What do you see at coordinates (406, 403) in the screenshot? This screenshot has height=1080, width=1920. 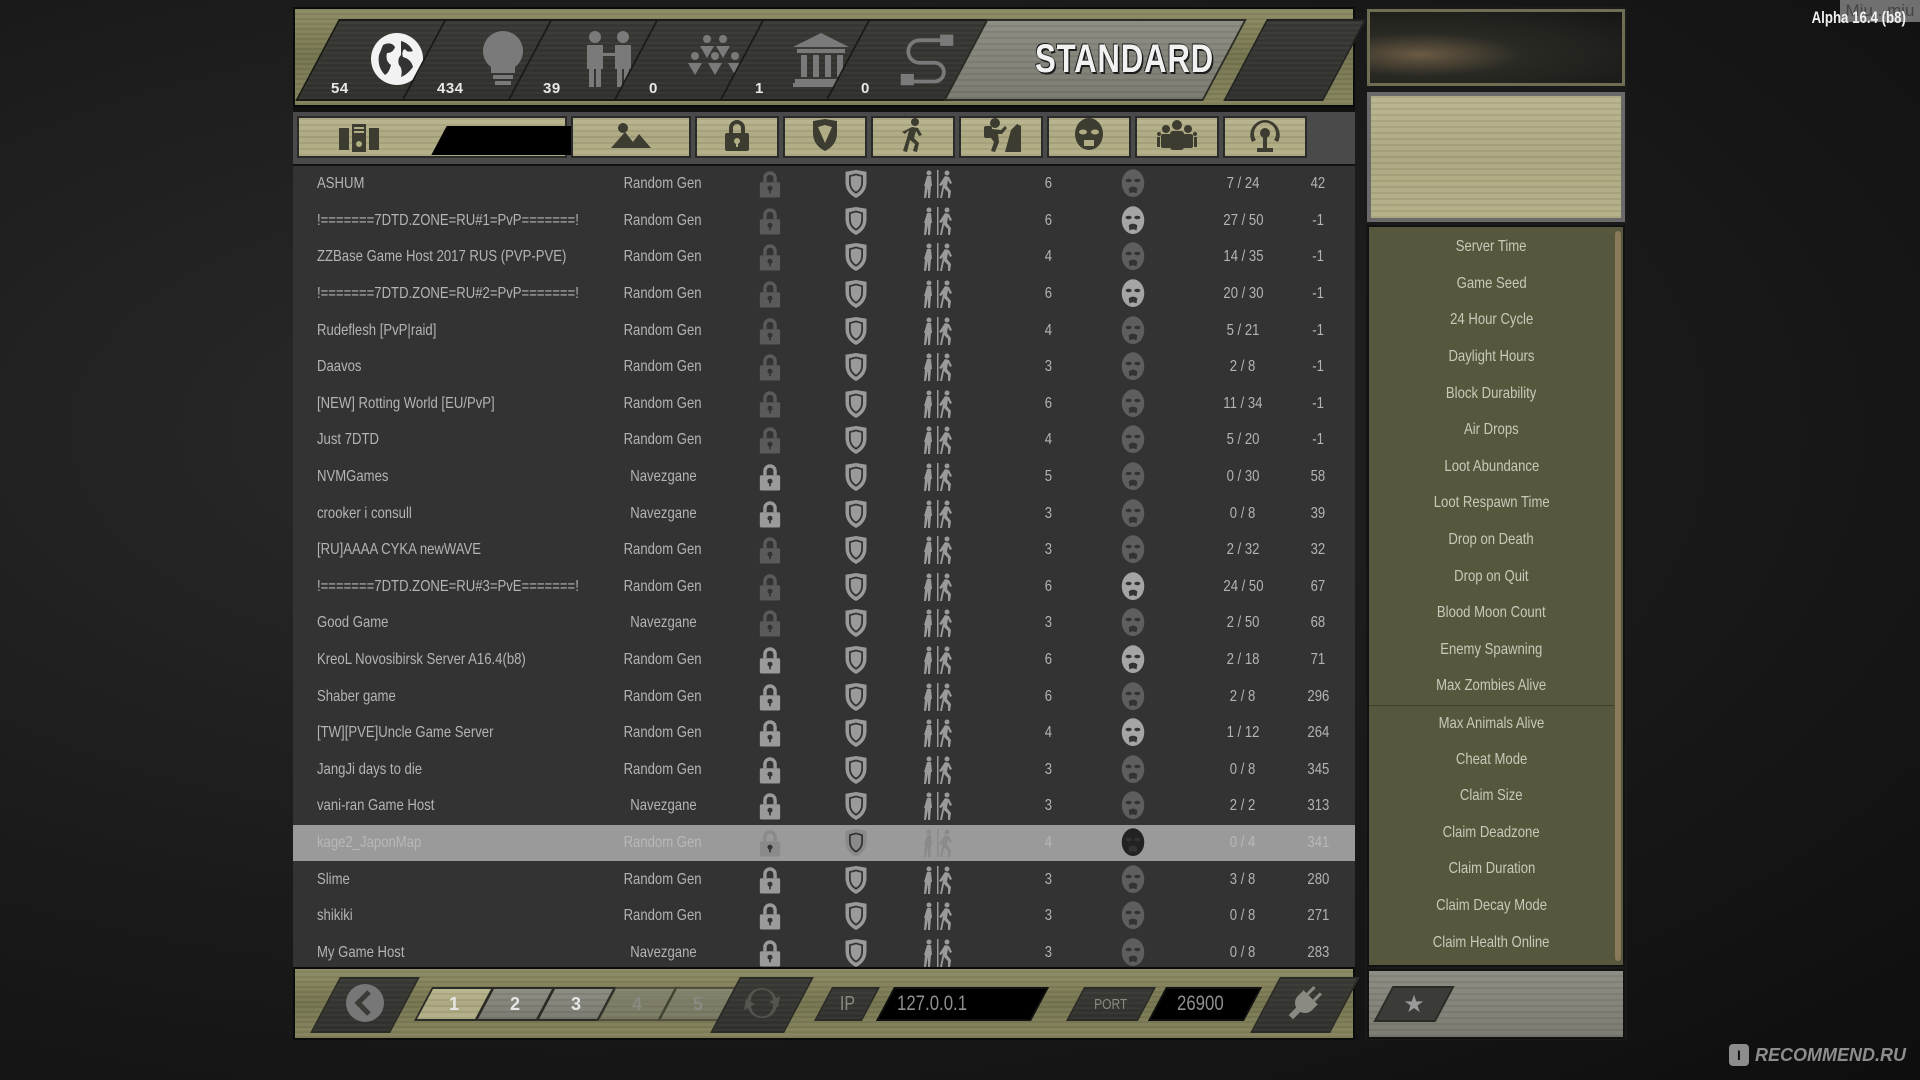 I see `server-name: [NEW] Rotting World [EU/PvP]` at bounding box center [406, 403].